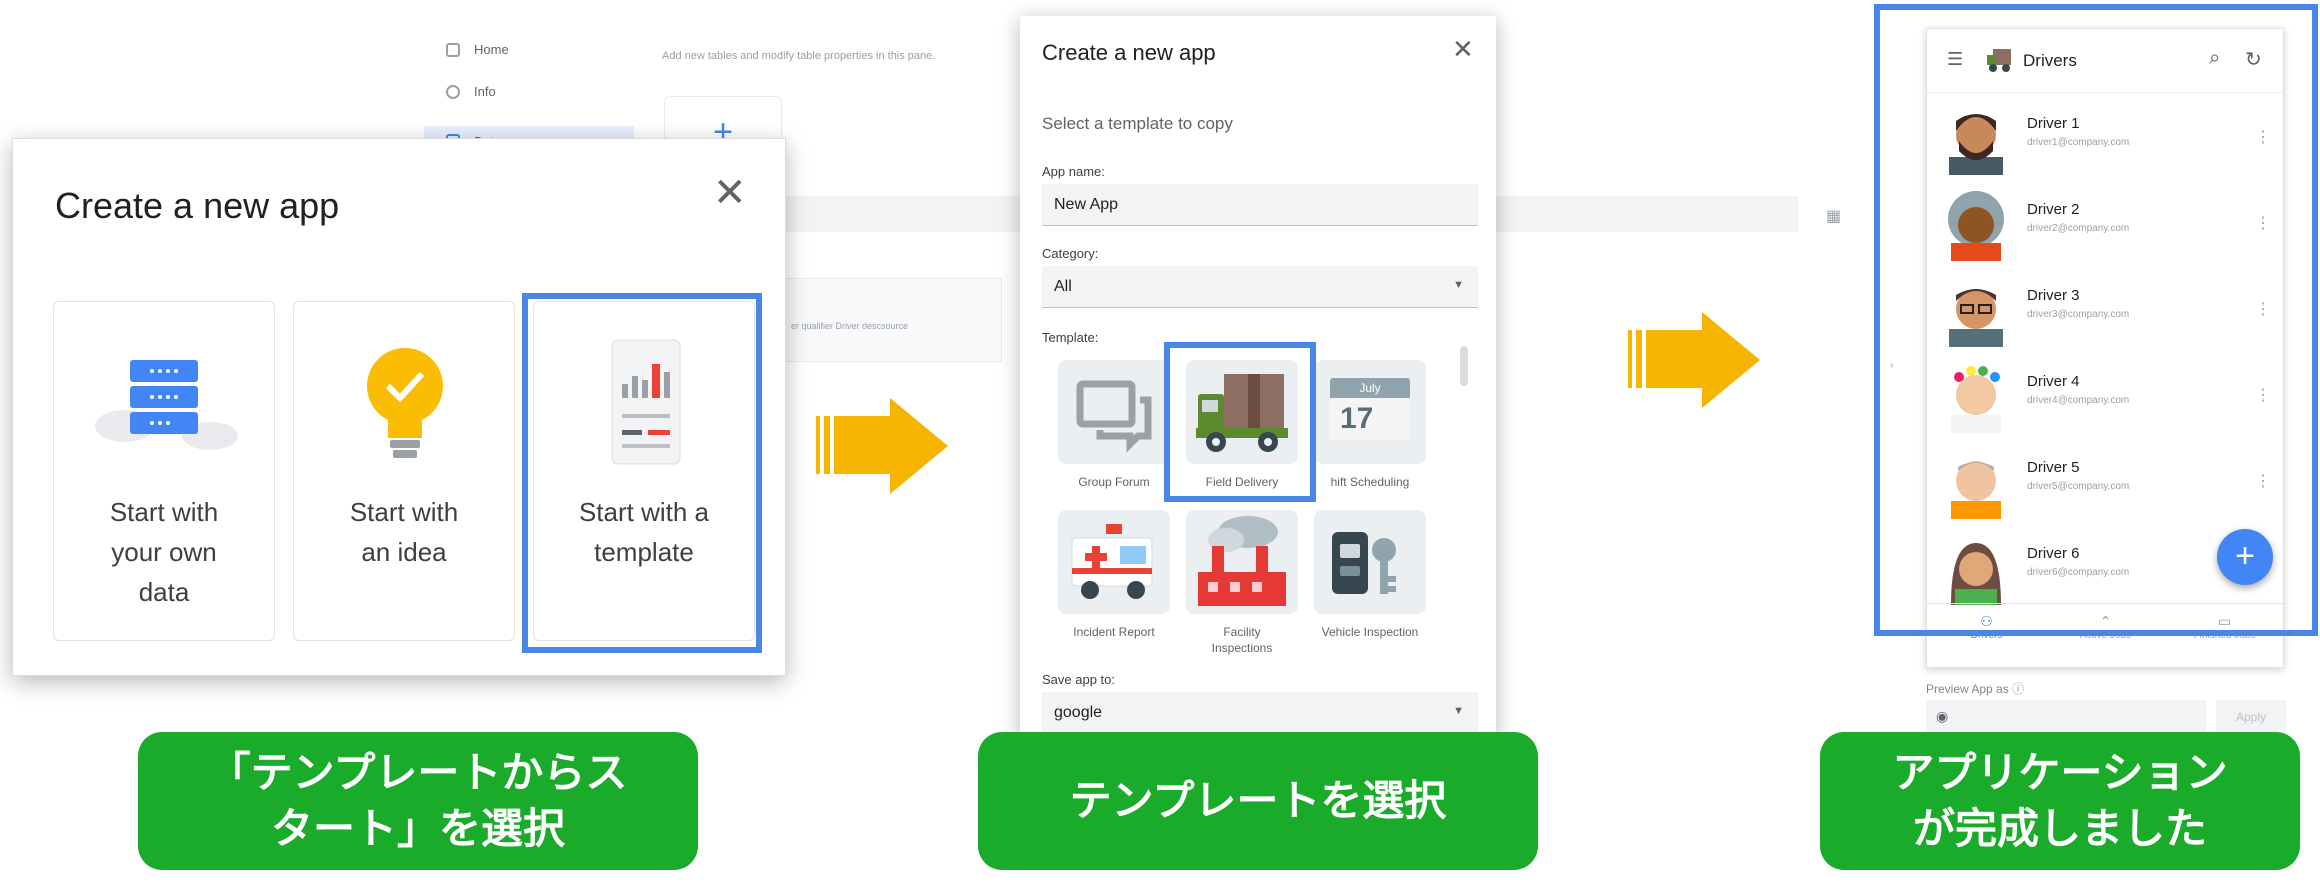 The image size is (2320, 885). I want to click on grid-icon: ▦, so click(1833, 216).